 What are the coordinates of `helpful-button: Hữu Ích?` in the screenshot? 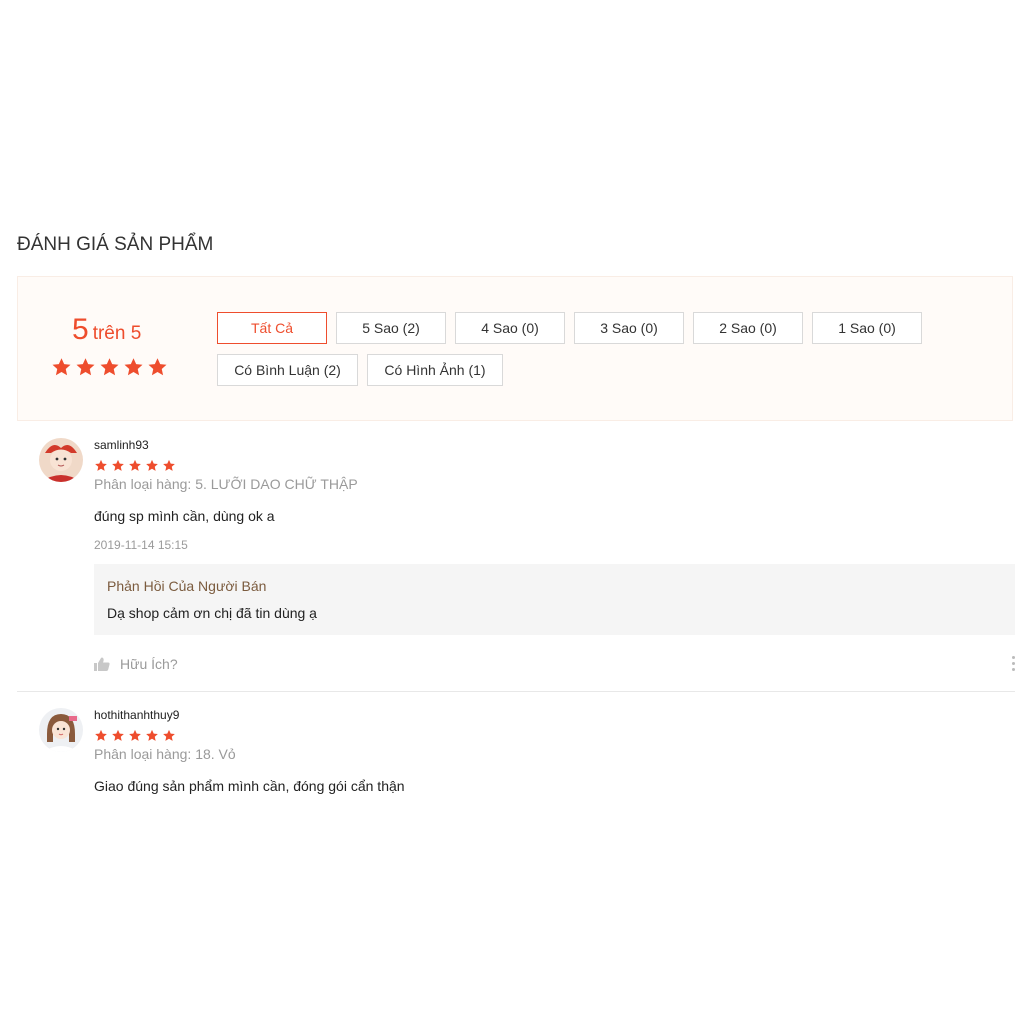 It's located at (136, 664).